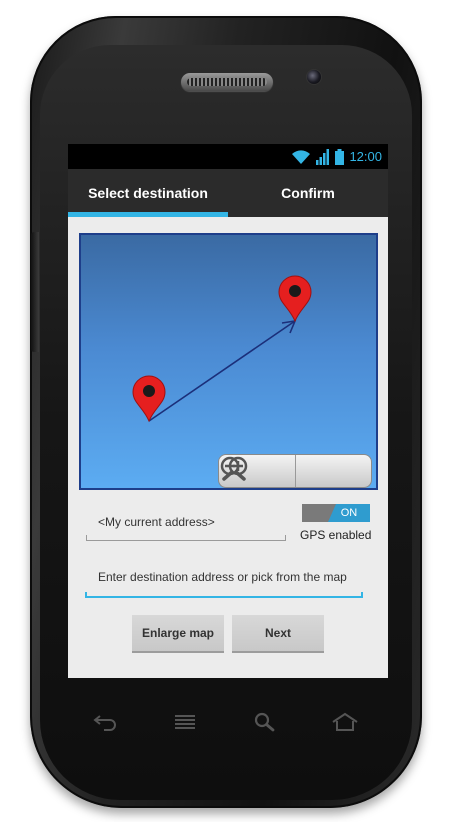 This screenshot has height=822, width=450. I want to click on button-label: Next, so click(277, 633).